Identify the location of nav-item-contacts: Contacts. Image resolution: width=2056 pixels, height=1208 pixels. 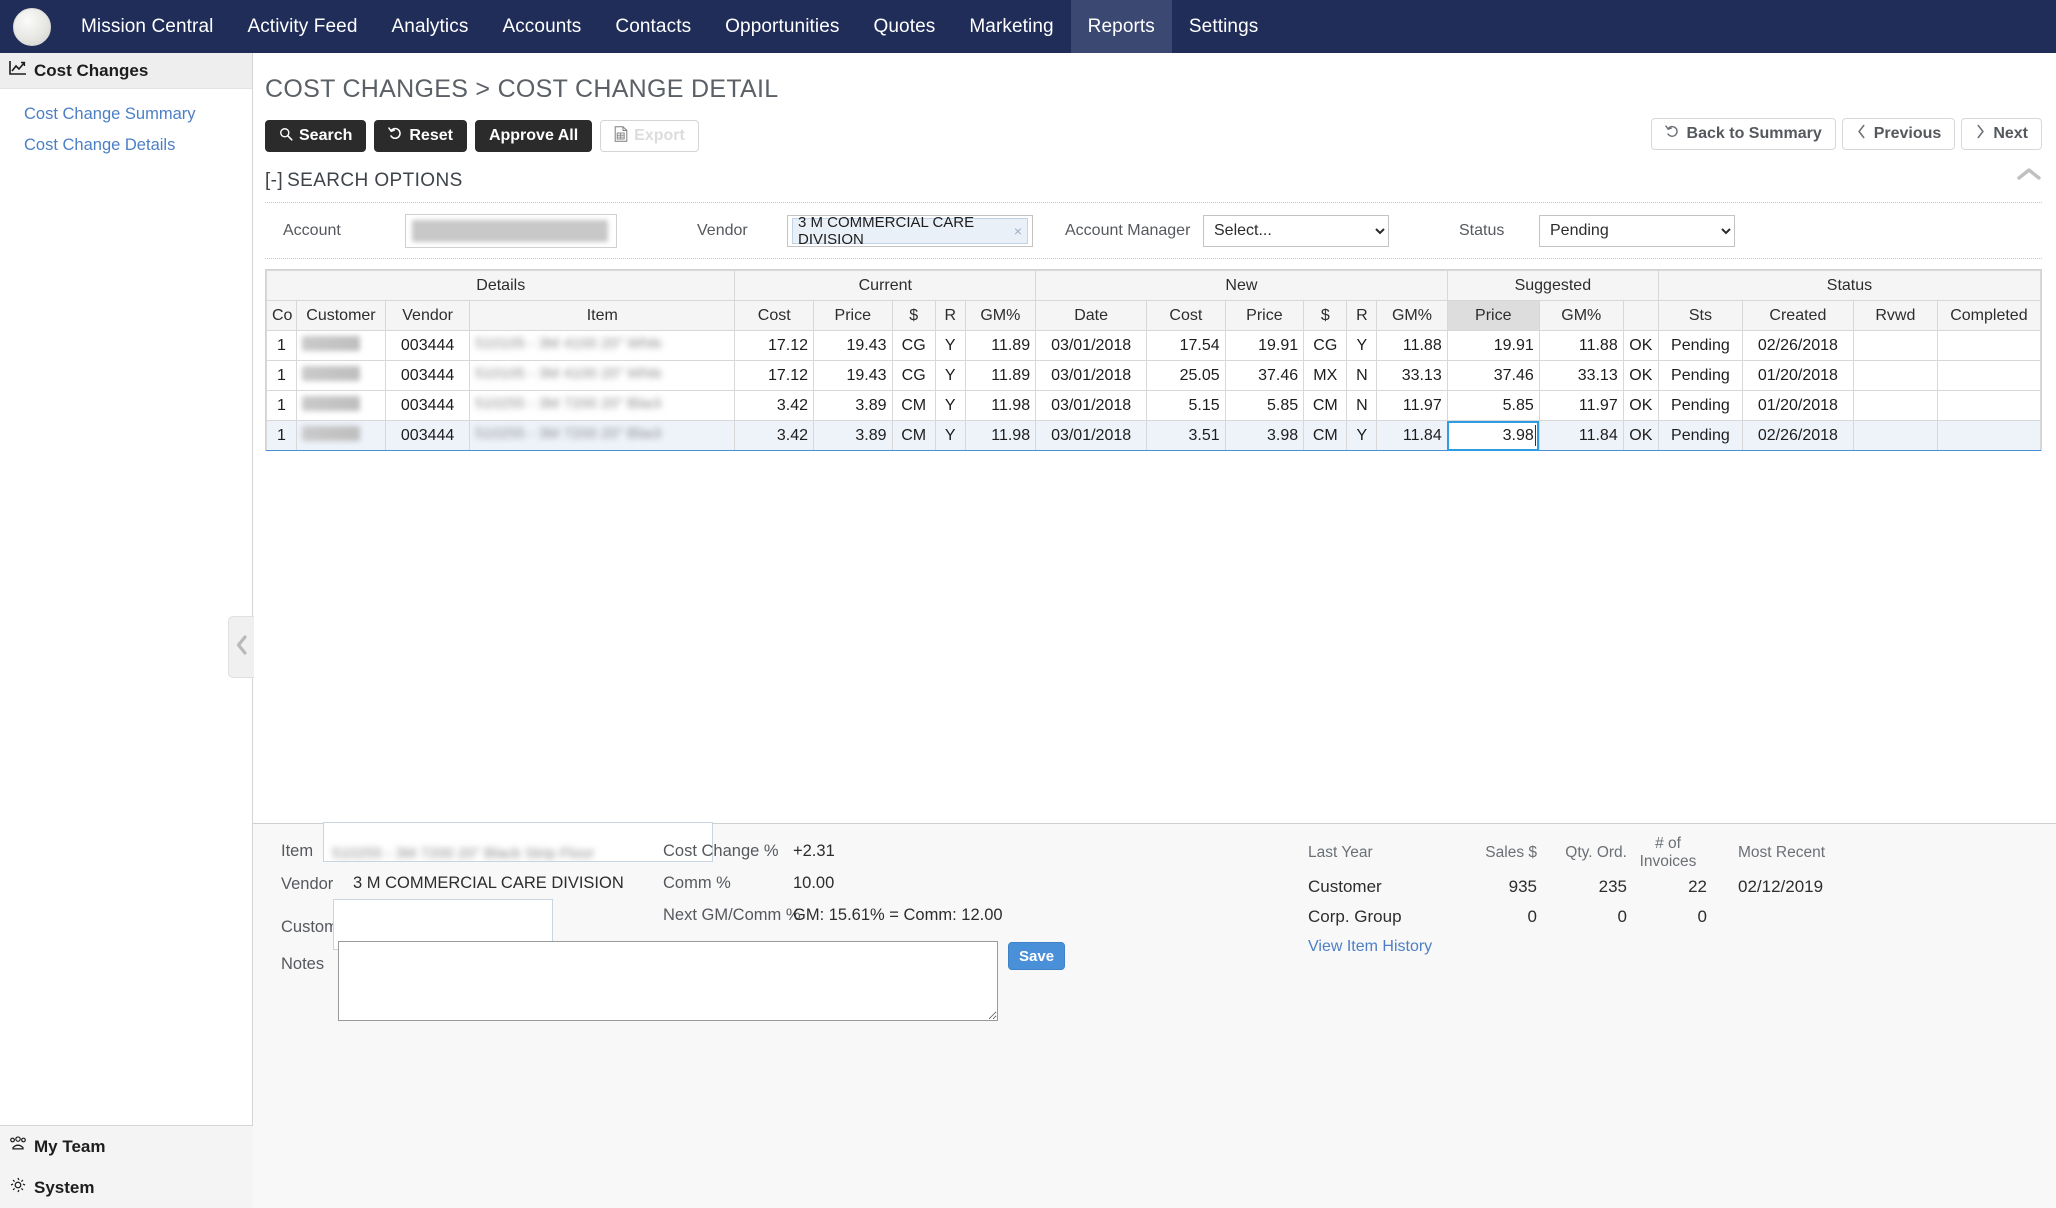
(653, 26).